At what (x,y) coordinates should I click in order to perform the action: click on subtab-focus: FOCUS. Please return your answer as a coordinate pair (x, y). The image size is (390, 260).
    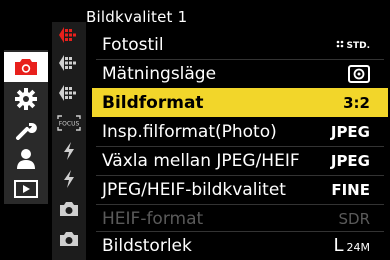
    Looking at the image, I should click on (69, 123).